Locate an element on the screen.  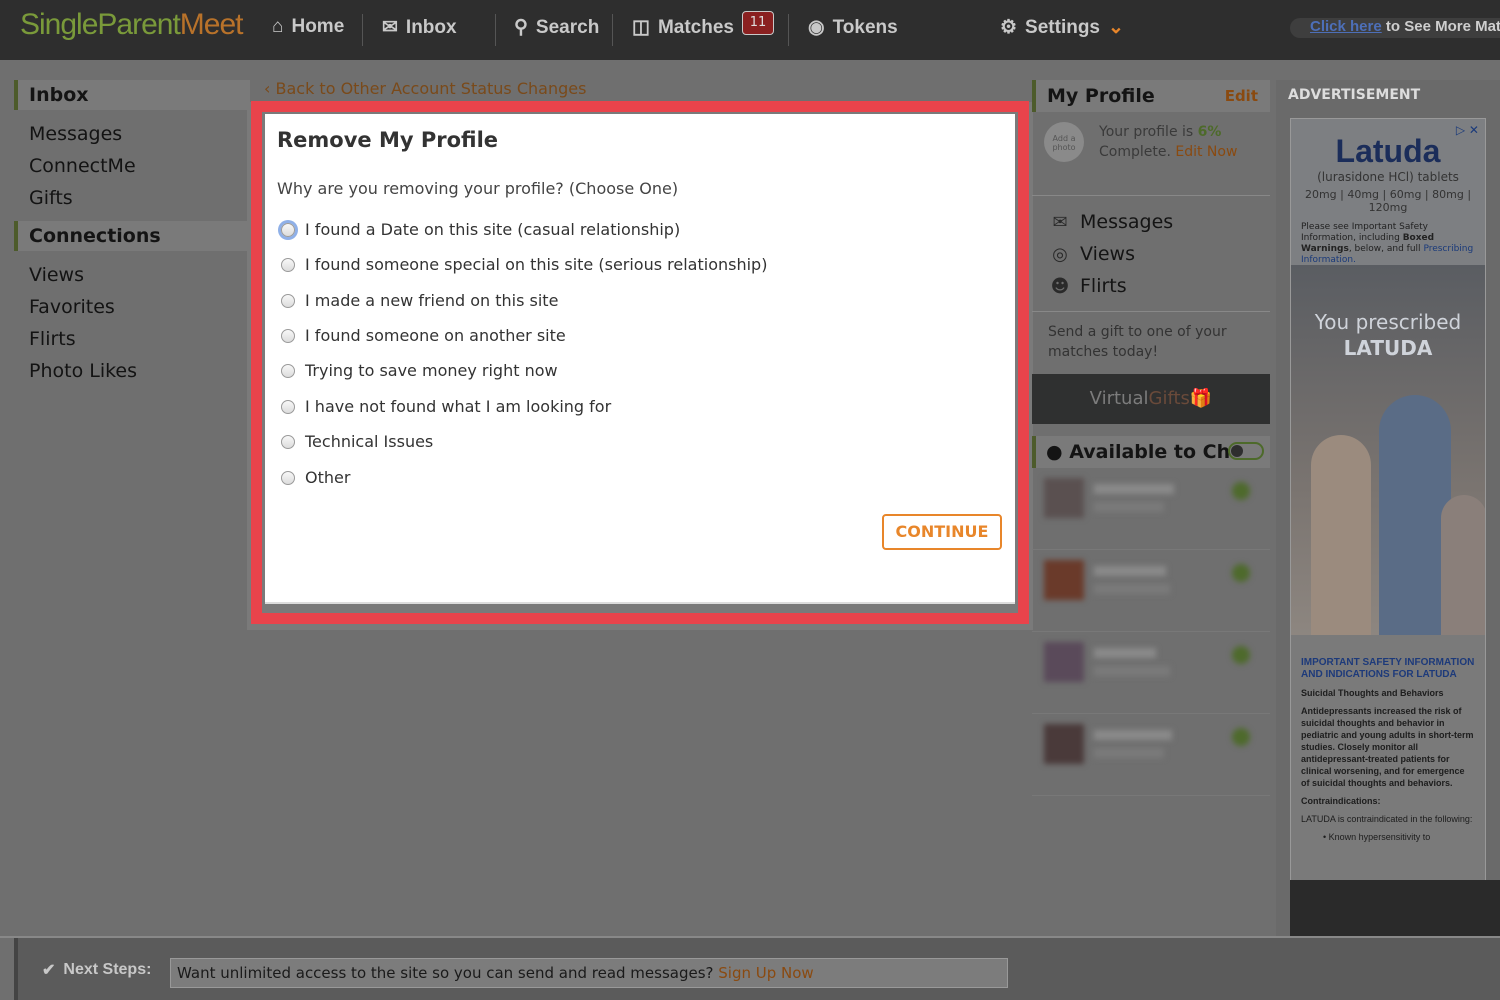
edit-now-link: Edit Now is located at coordinates (1206, 152).